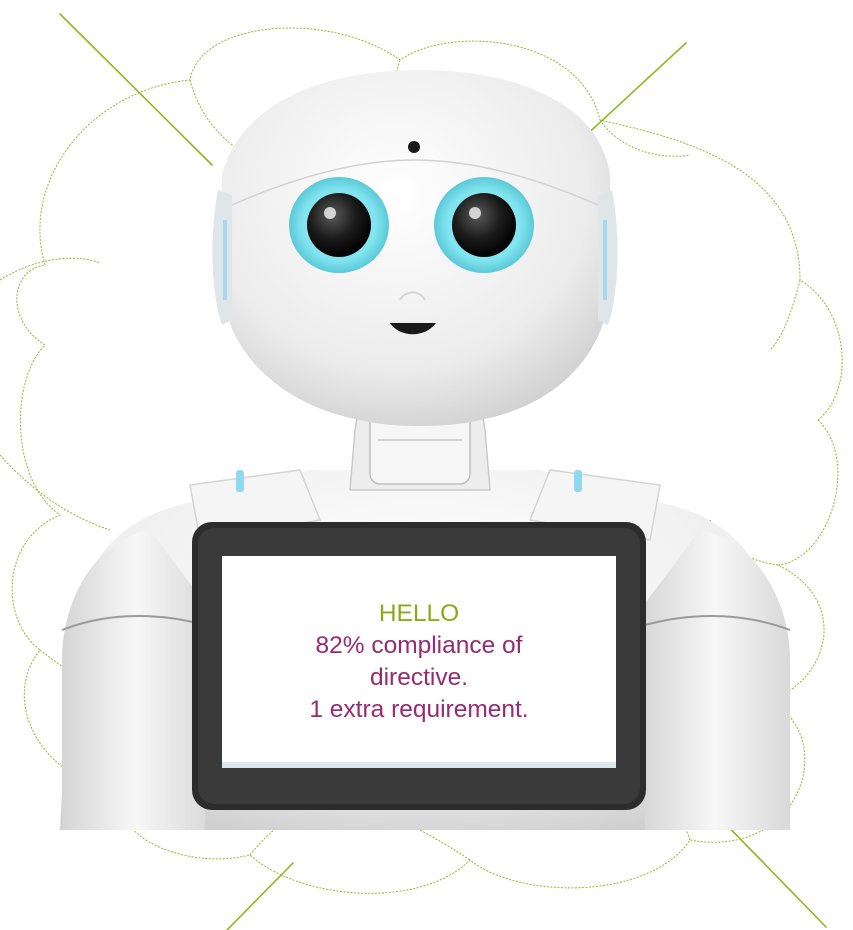  I want to click on directive-text: directive., so click(419, 677).